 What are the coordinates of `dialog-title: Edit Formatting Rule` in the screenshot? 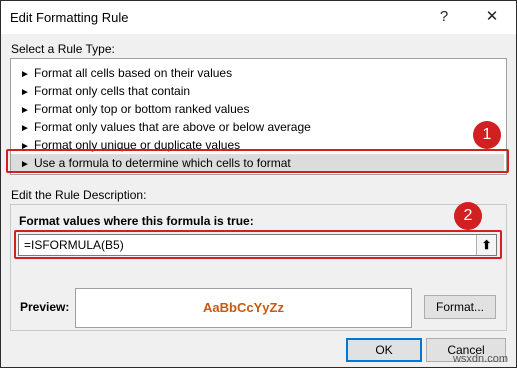 It's located at (69, 17).